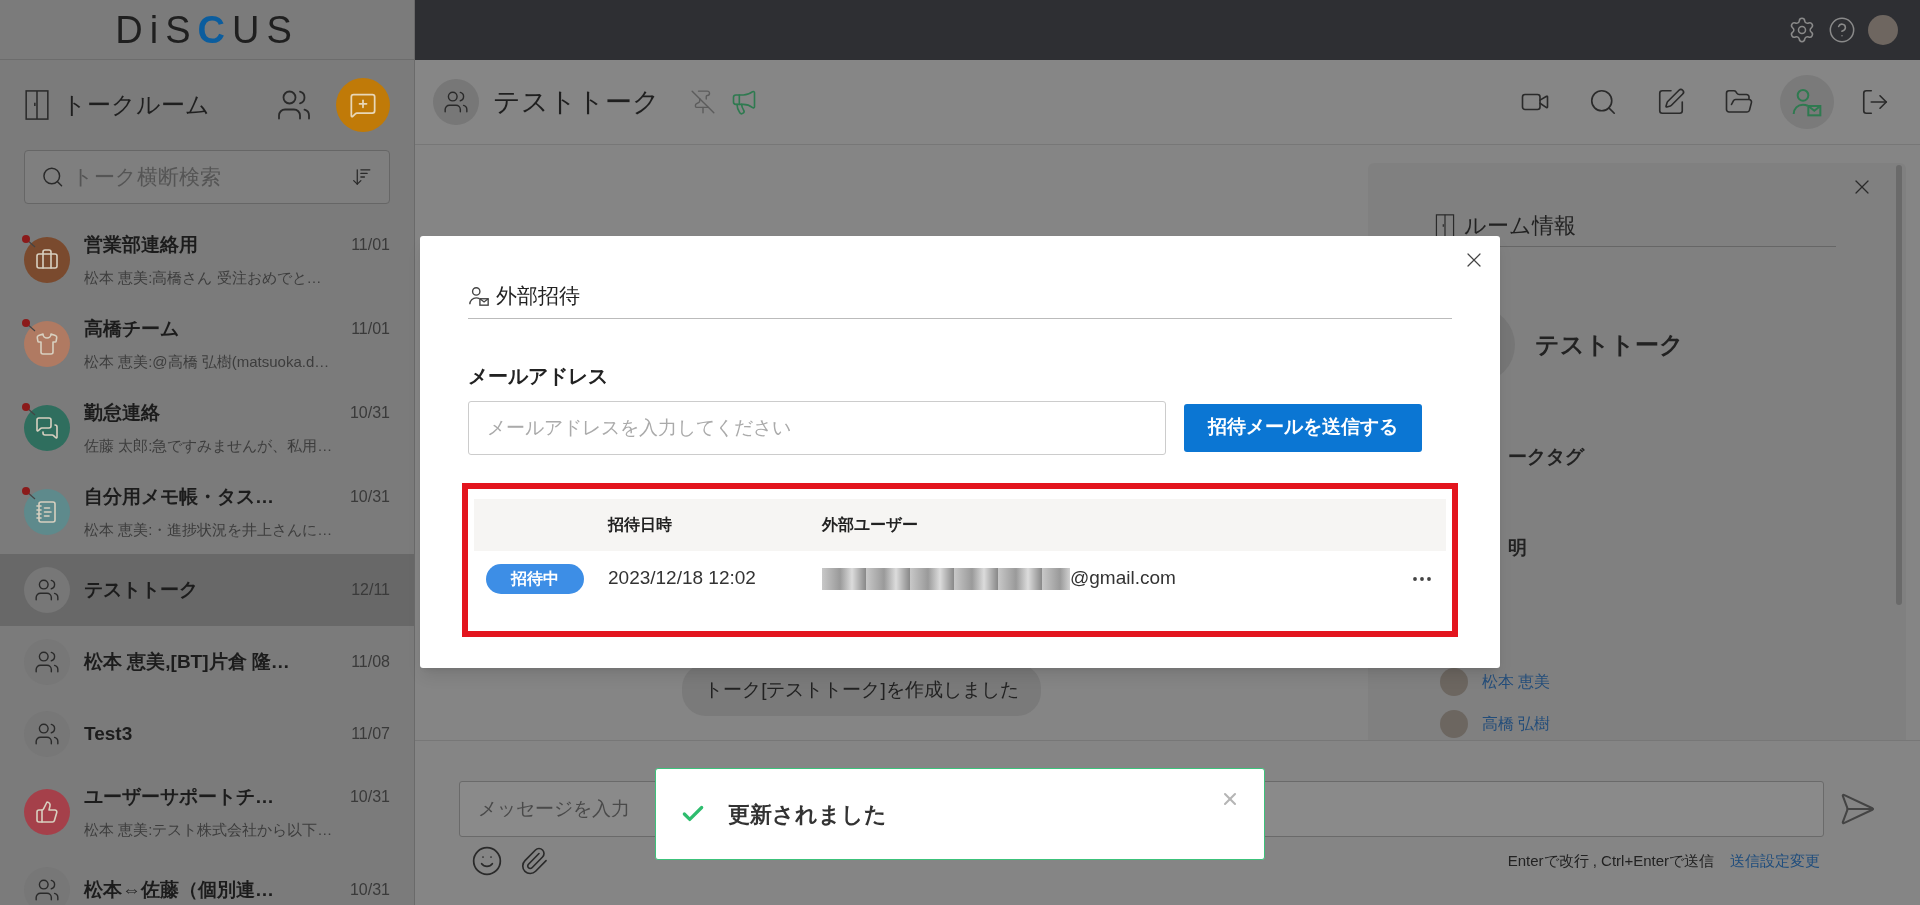  What do you see at coordinates (370, 734) in the screenshot?
I see `room-date: 11/07` at bounding box center [370, 734].